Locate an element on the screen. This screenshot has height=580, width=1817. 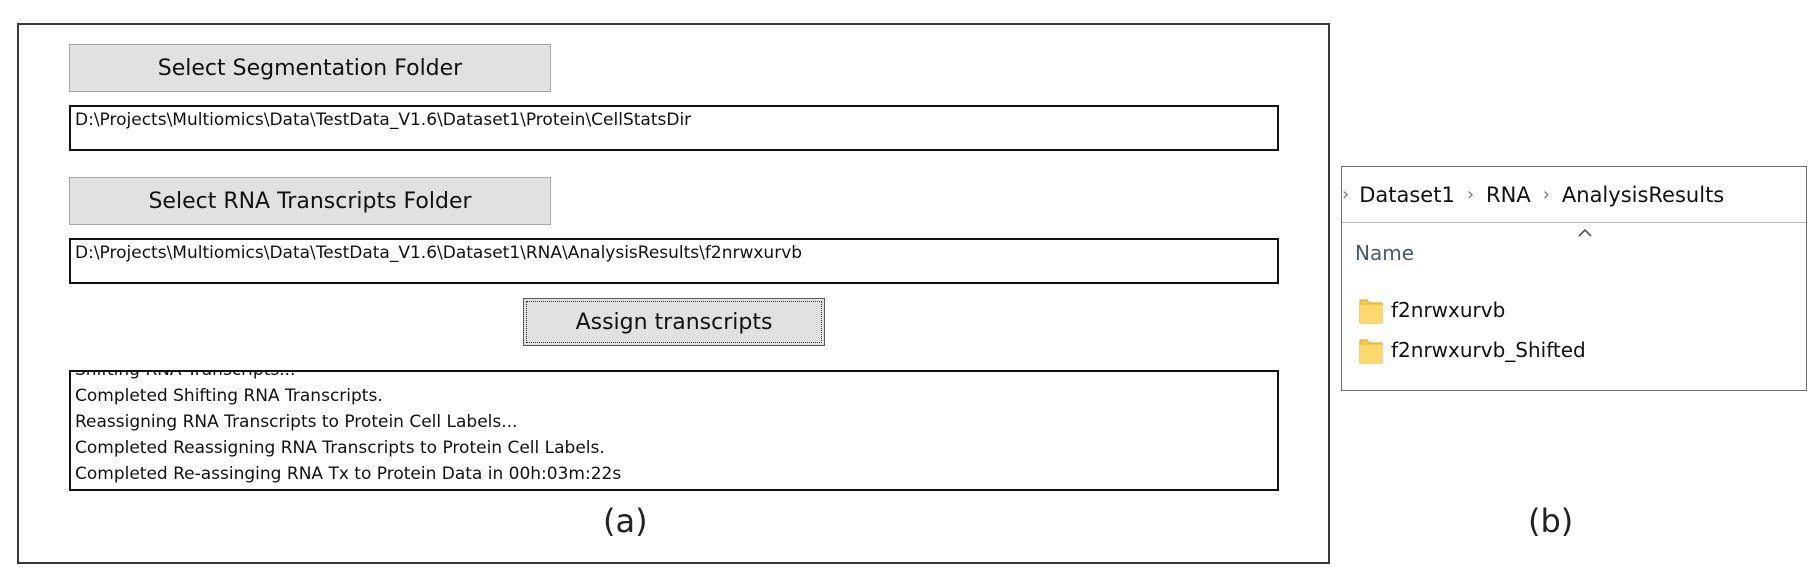
caption-b: (b) is located at coordinates (1551, 521).